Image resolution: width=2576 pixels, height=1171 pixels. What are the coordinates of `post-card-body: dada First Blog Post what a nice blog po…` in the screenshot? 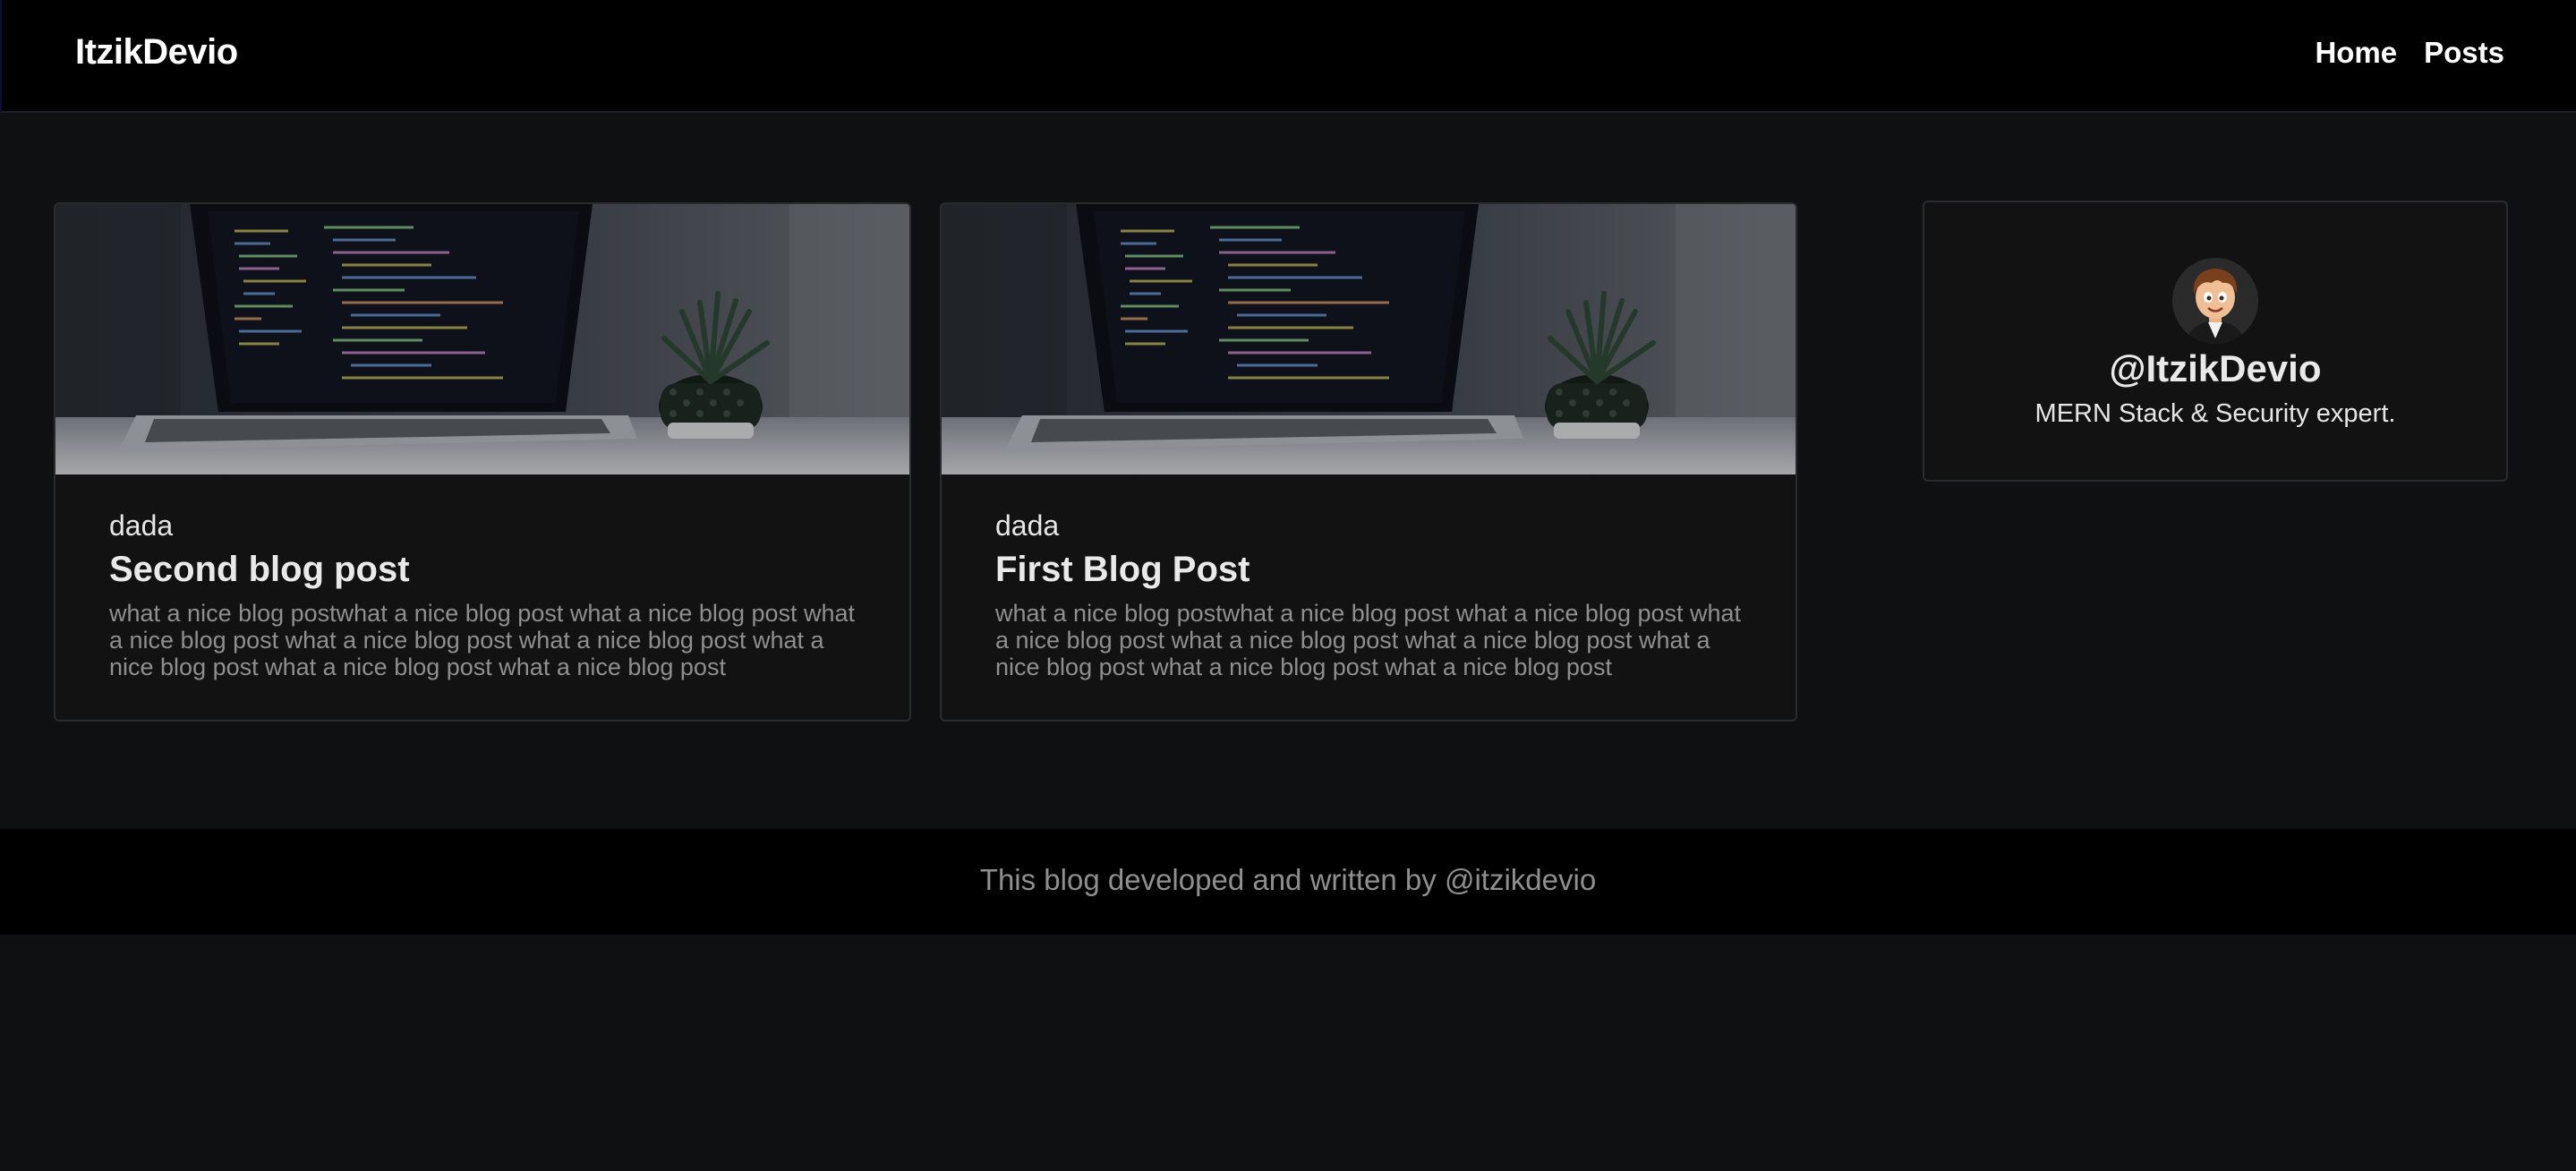 It's located at (1368, 594).